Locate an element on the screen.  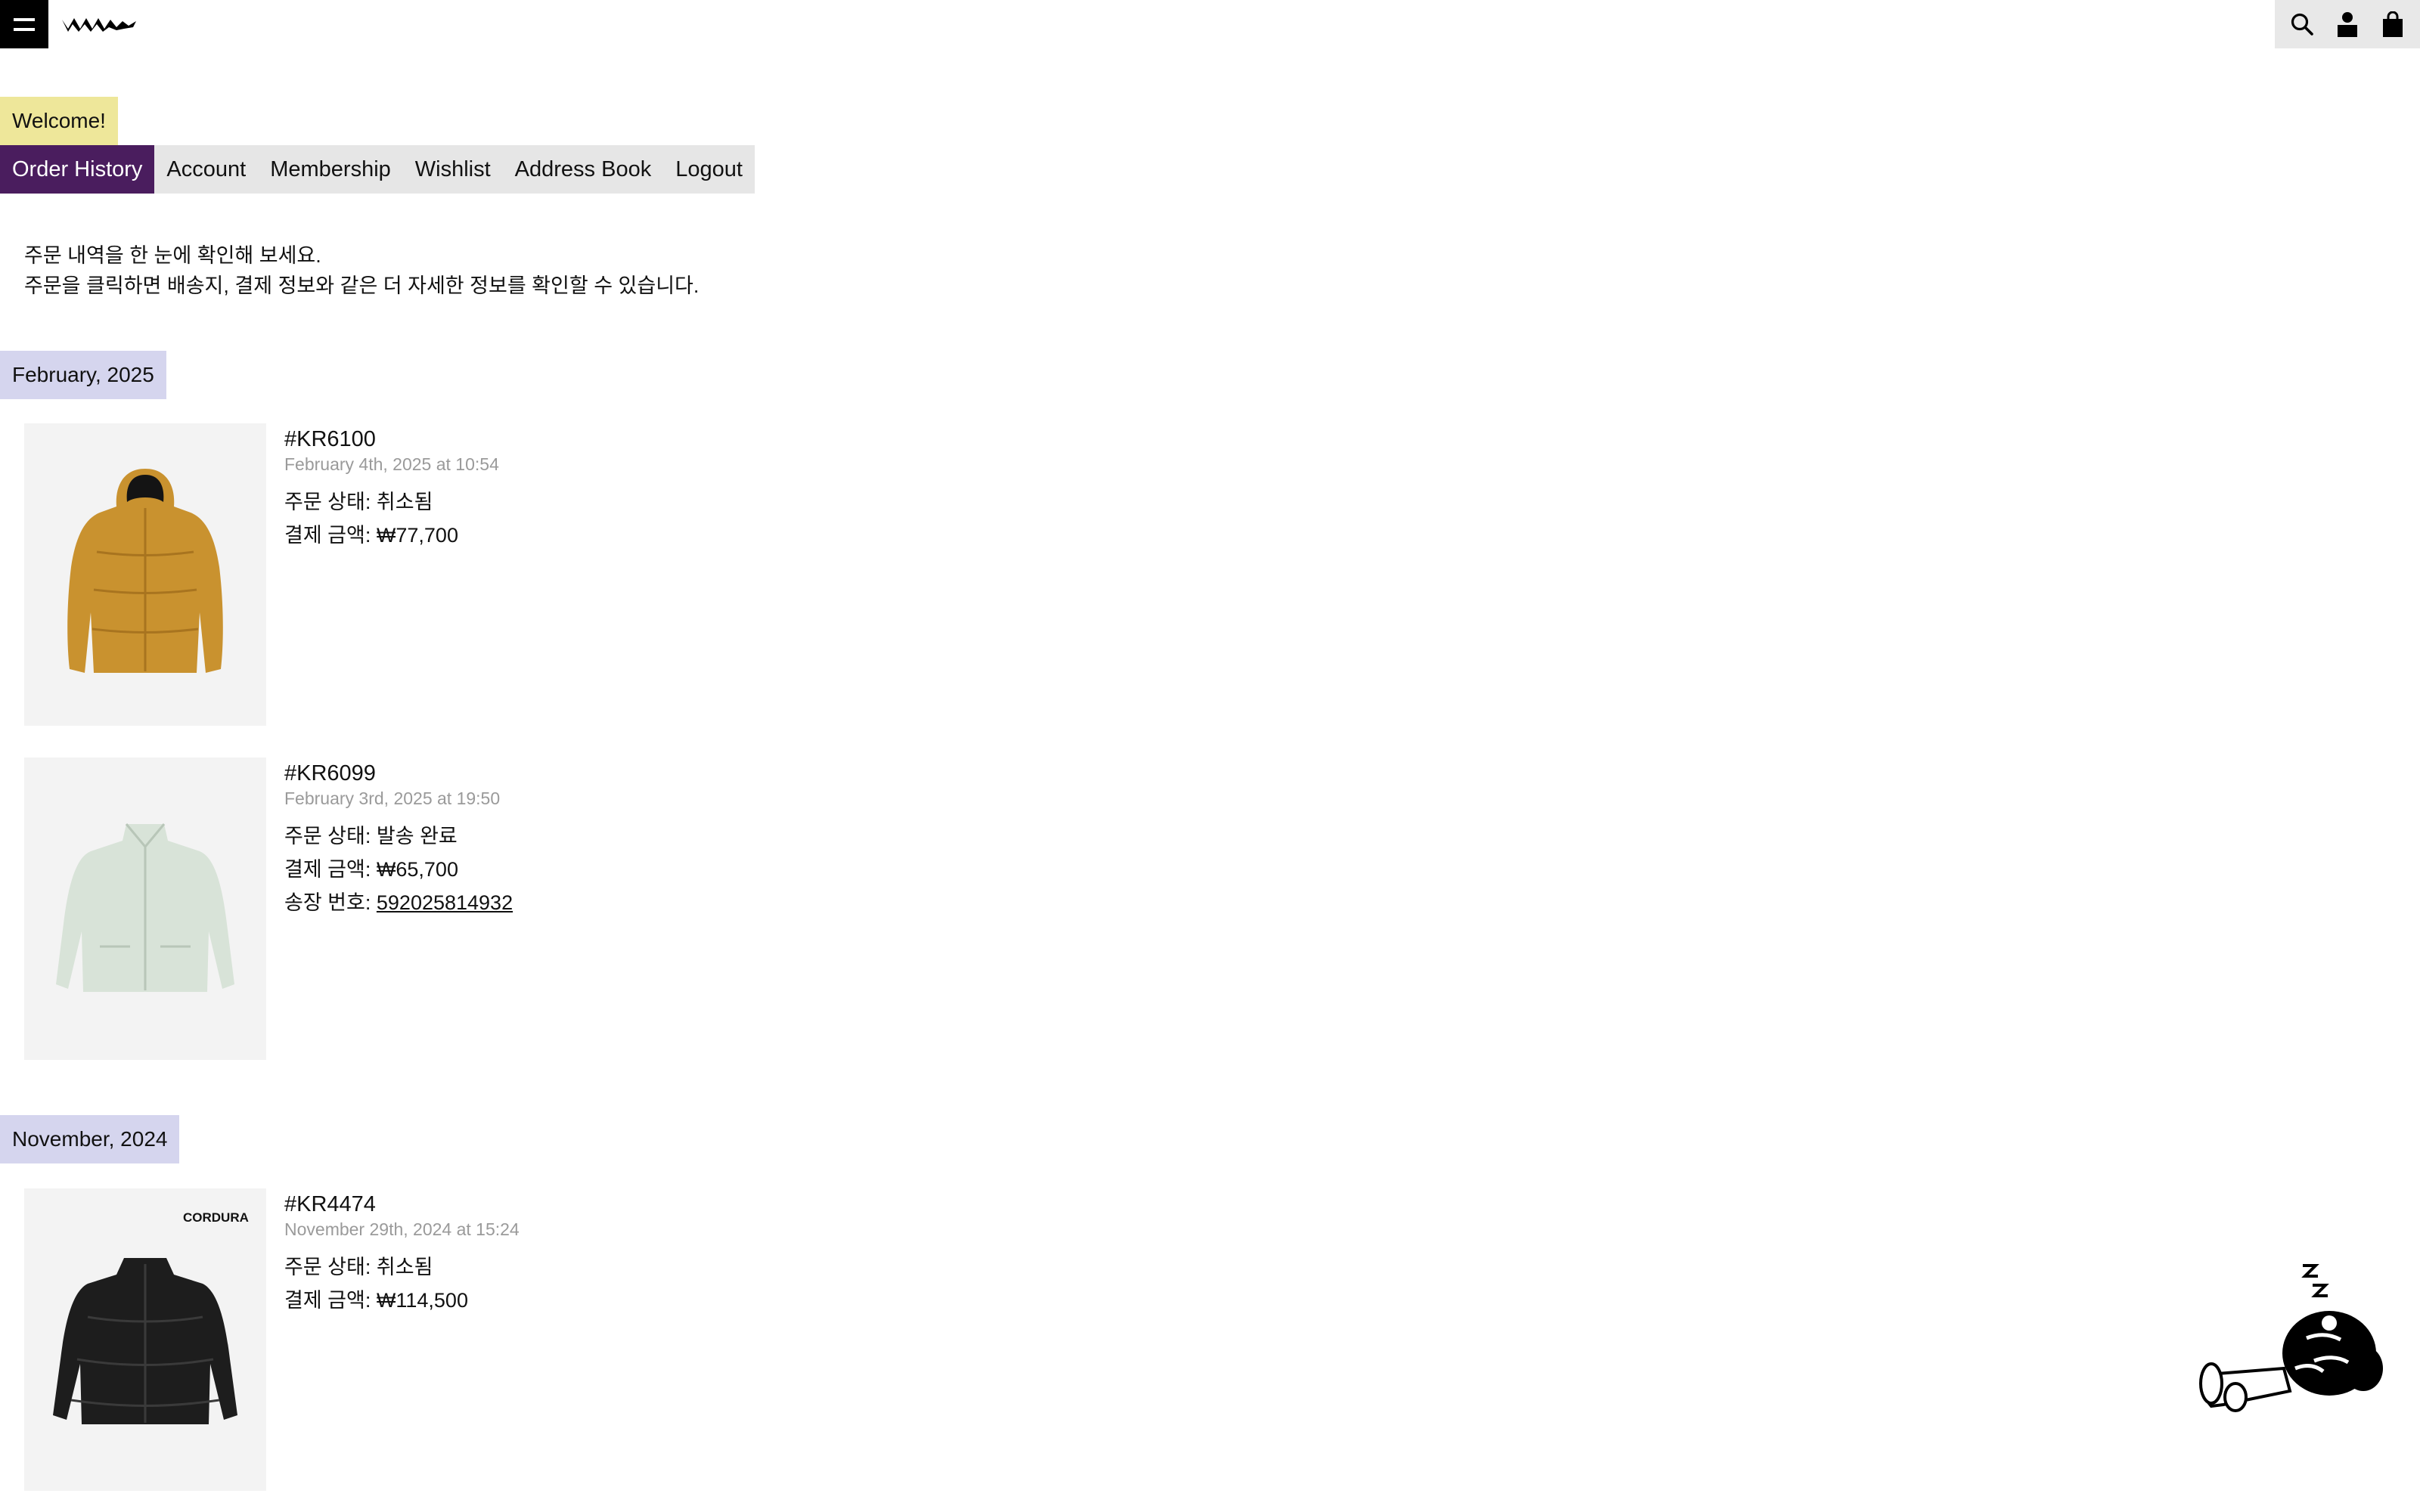
bag-button is located at coordinates (2393, 24).